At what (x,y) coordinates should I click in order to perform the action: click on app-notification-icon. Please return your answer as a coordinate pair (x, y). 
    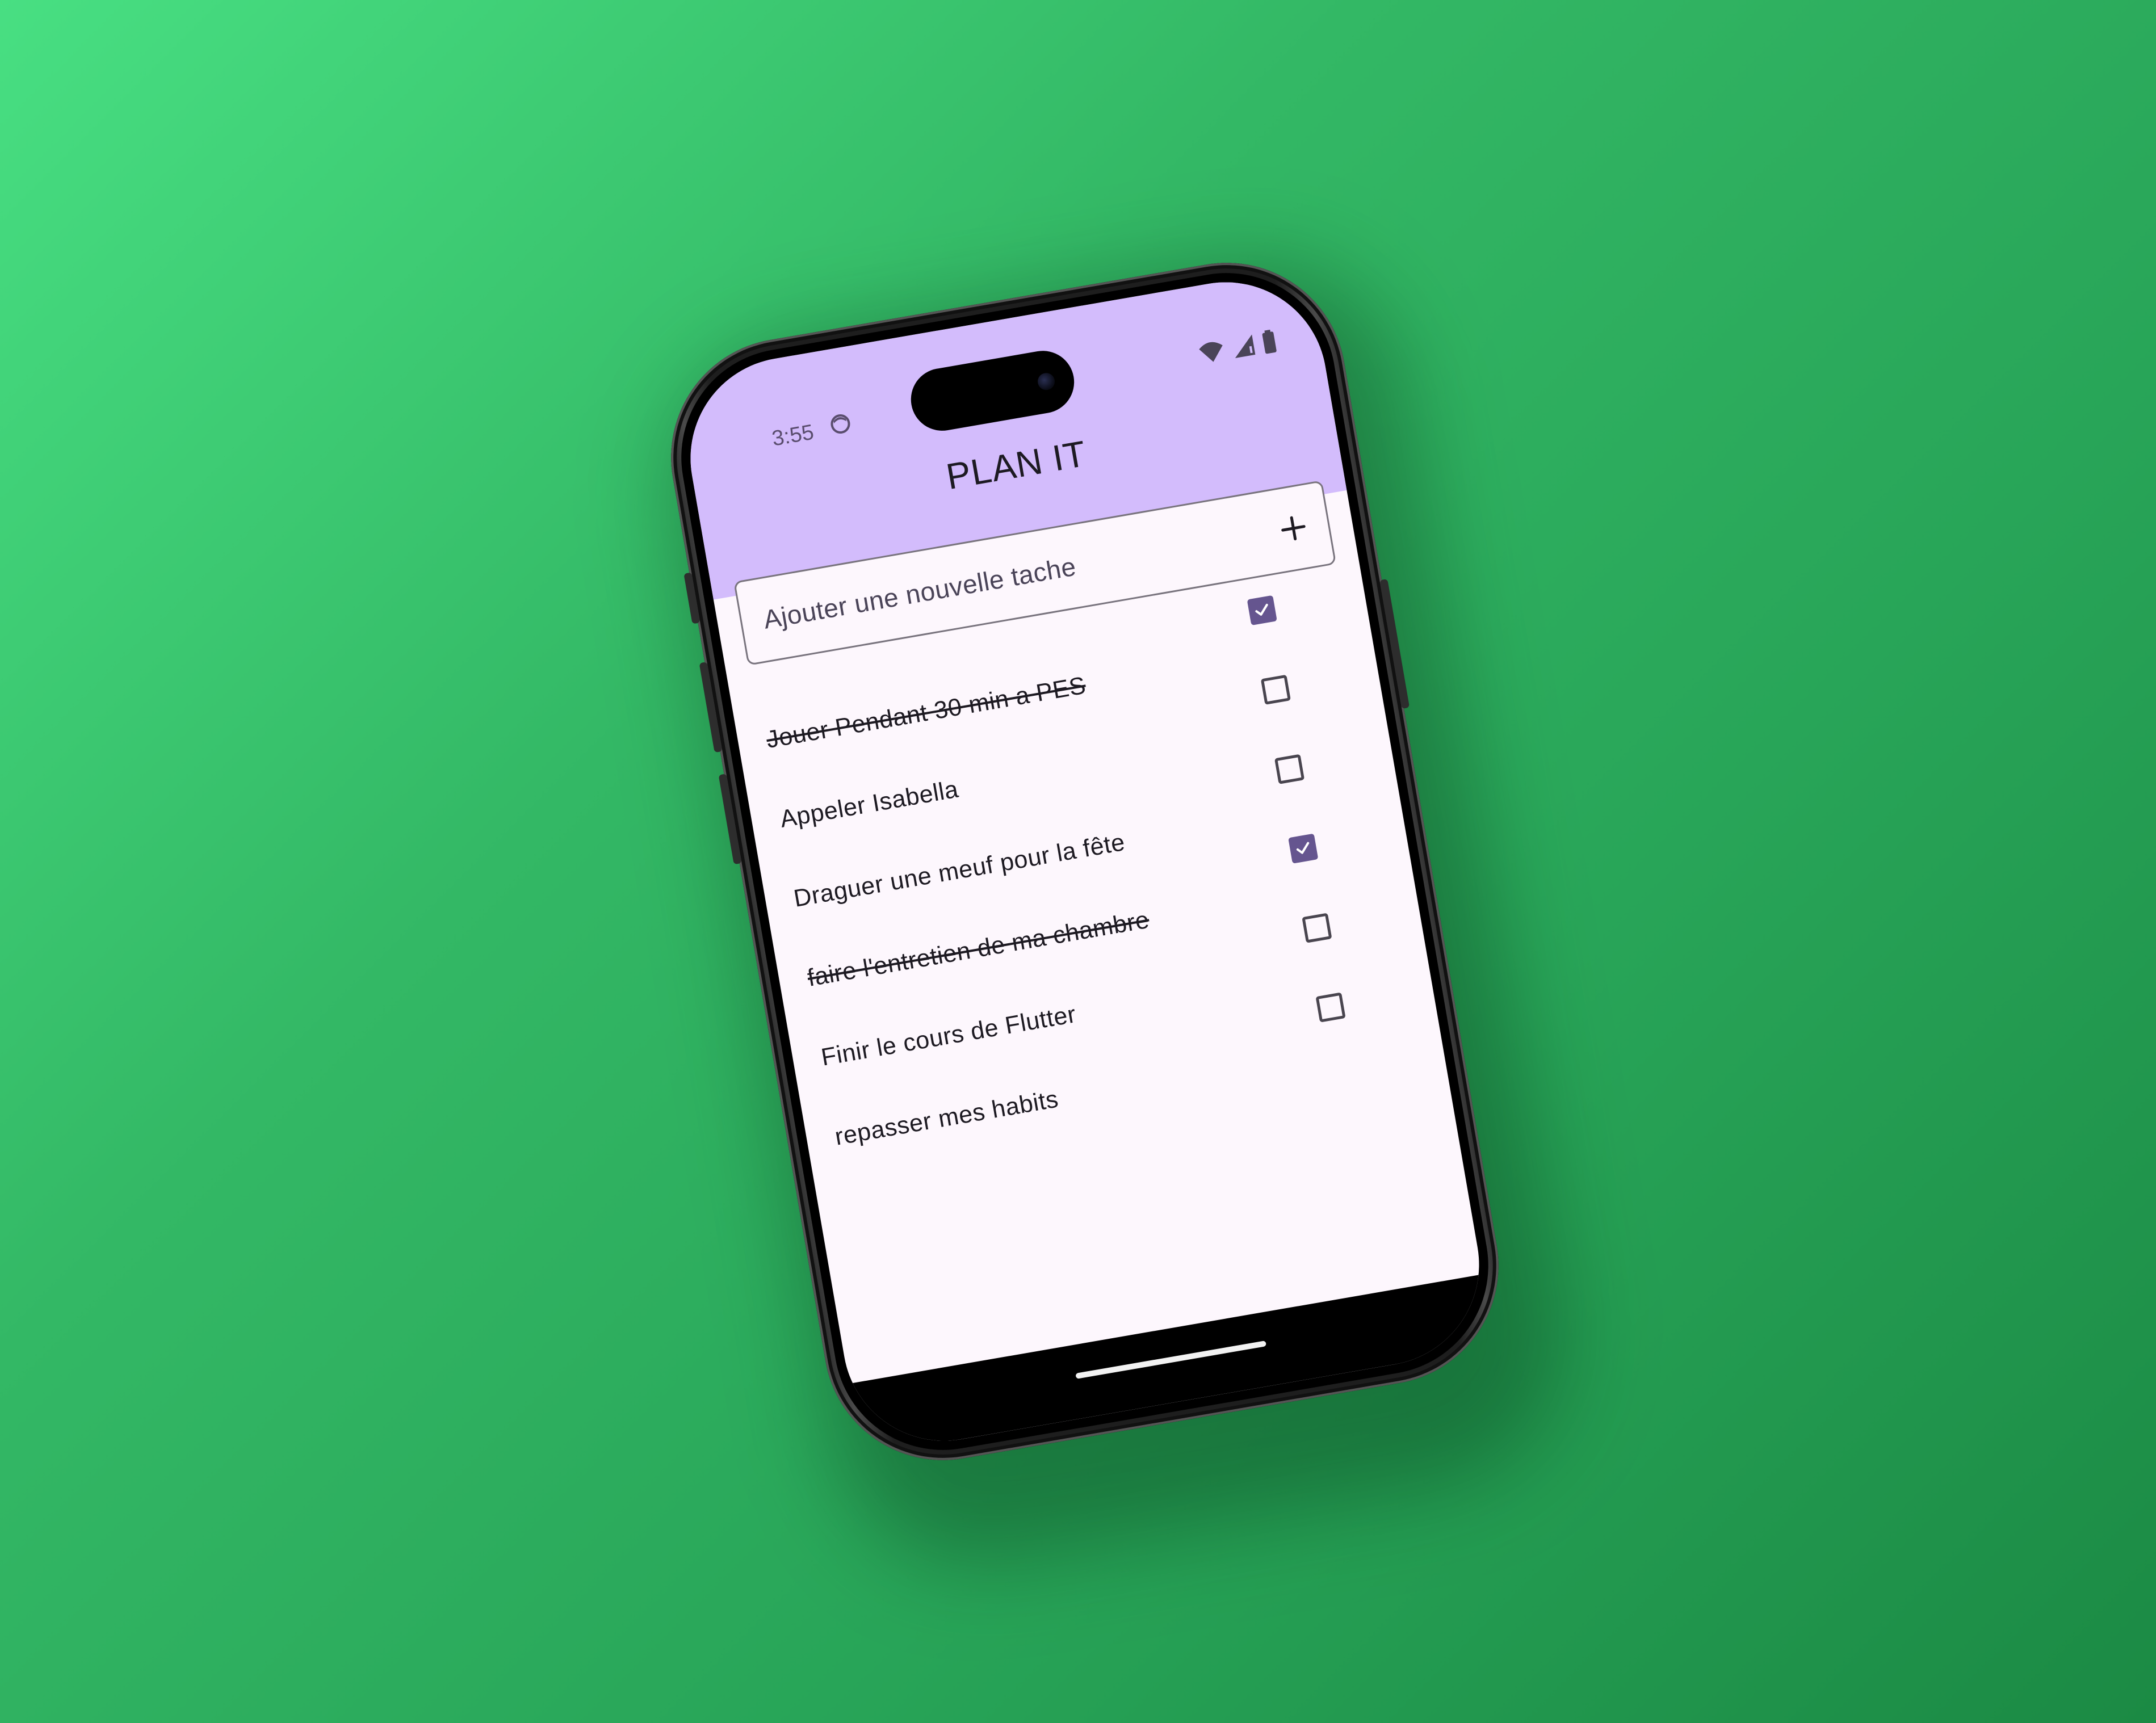
    Looking at the image, I should click on (840, 424).